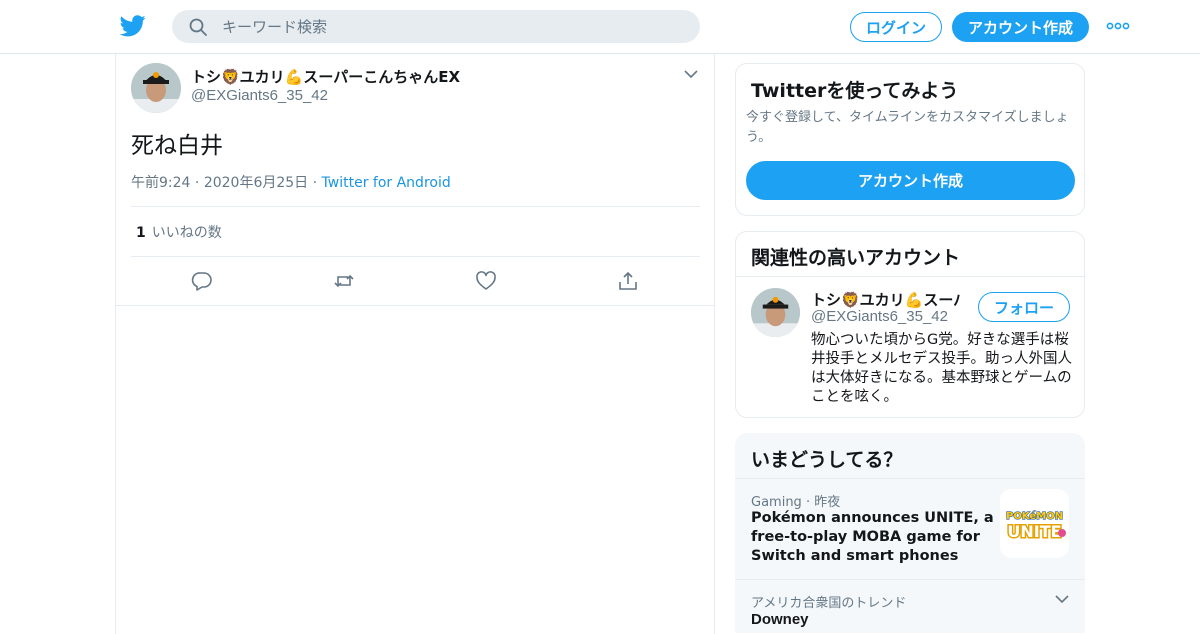 The height and width of the screenshot is (634, 1200). What do you see at coordinates (896, 27) in the screenshot?
I see `login-button: ログイン` at bounding box center [896, 27].